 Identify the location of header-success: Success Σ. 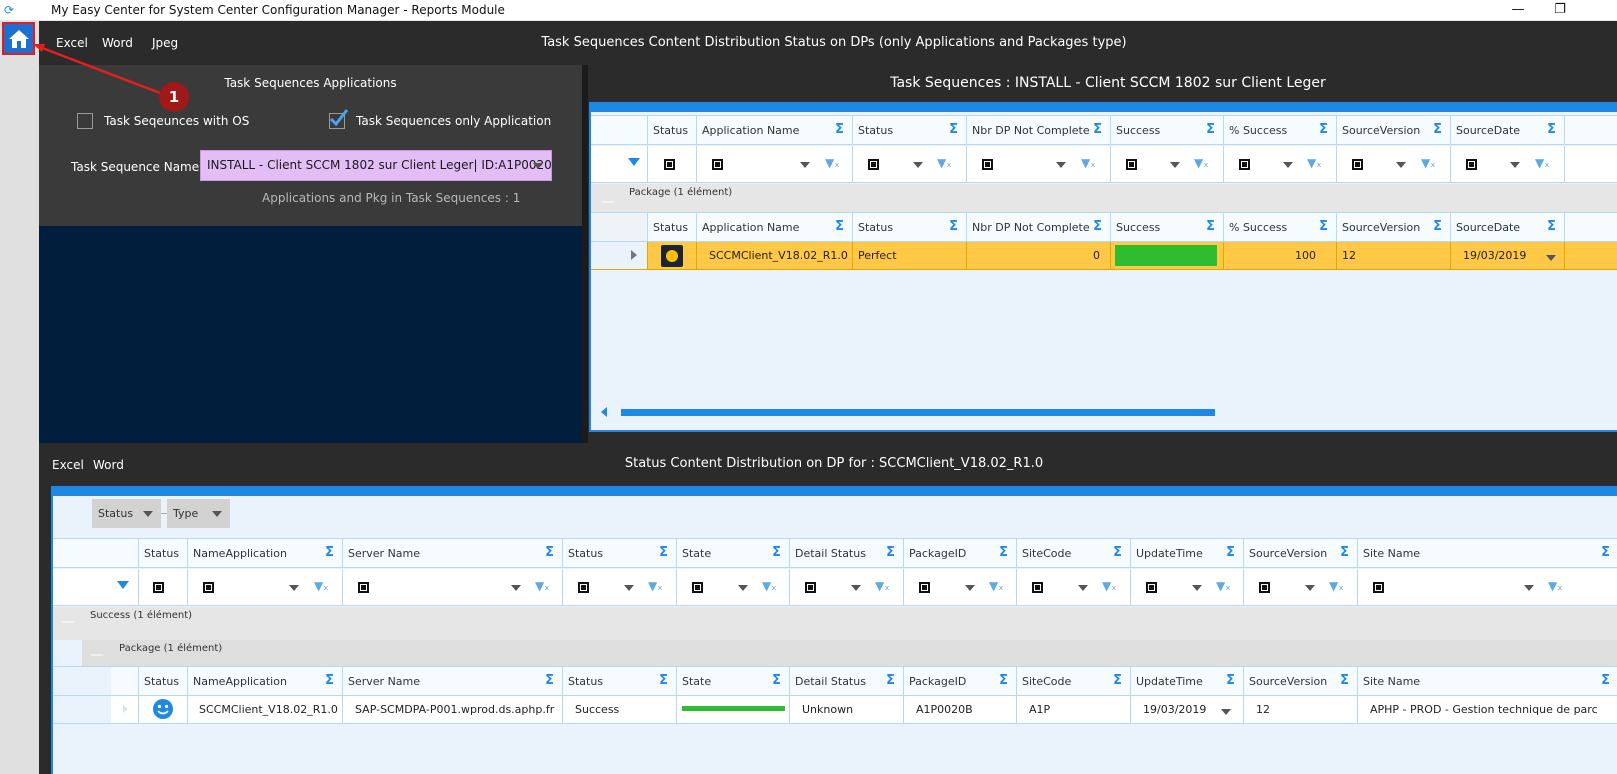
(1167, 227).